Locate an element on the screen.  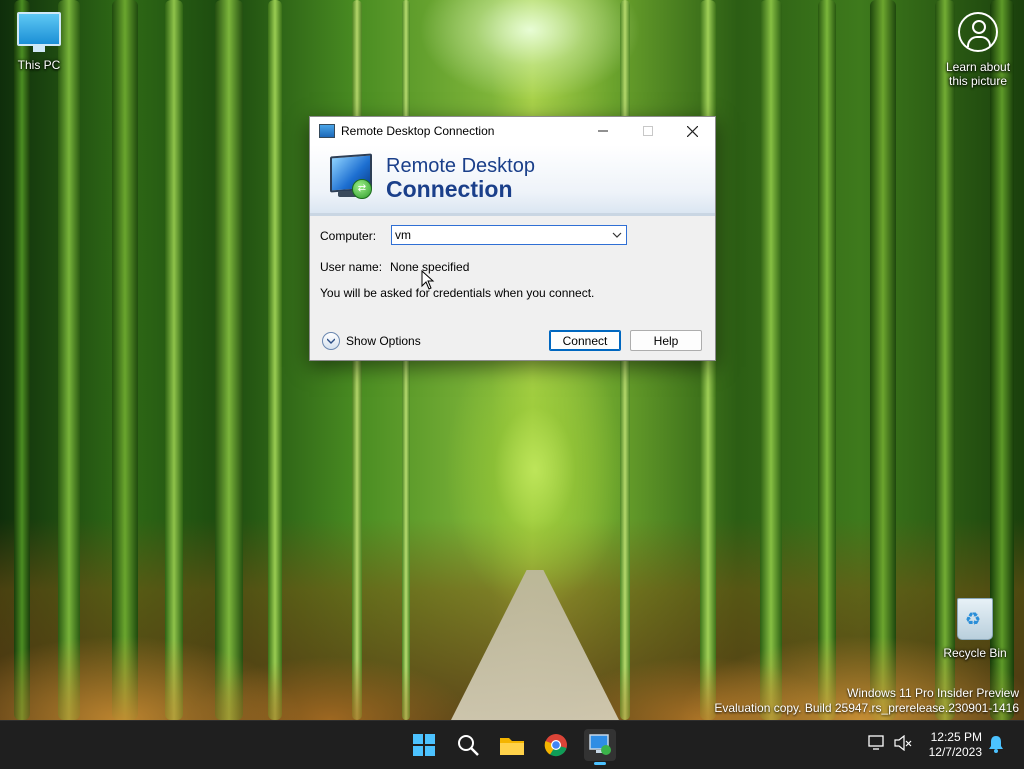
clock-time: 12:25 PM is located at coordinates (956, 737).